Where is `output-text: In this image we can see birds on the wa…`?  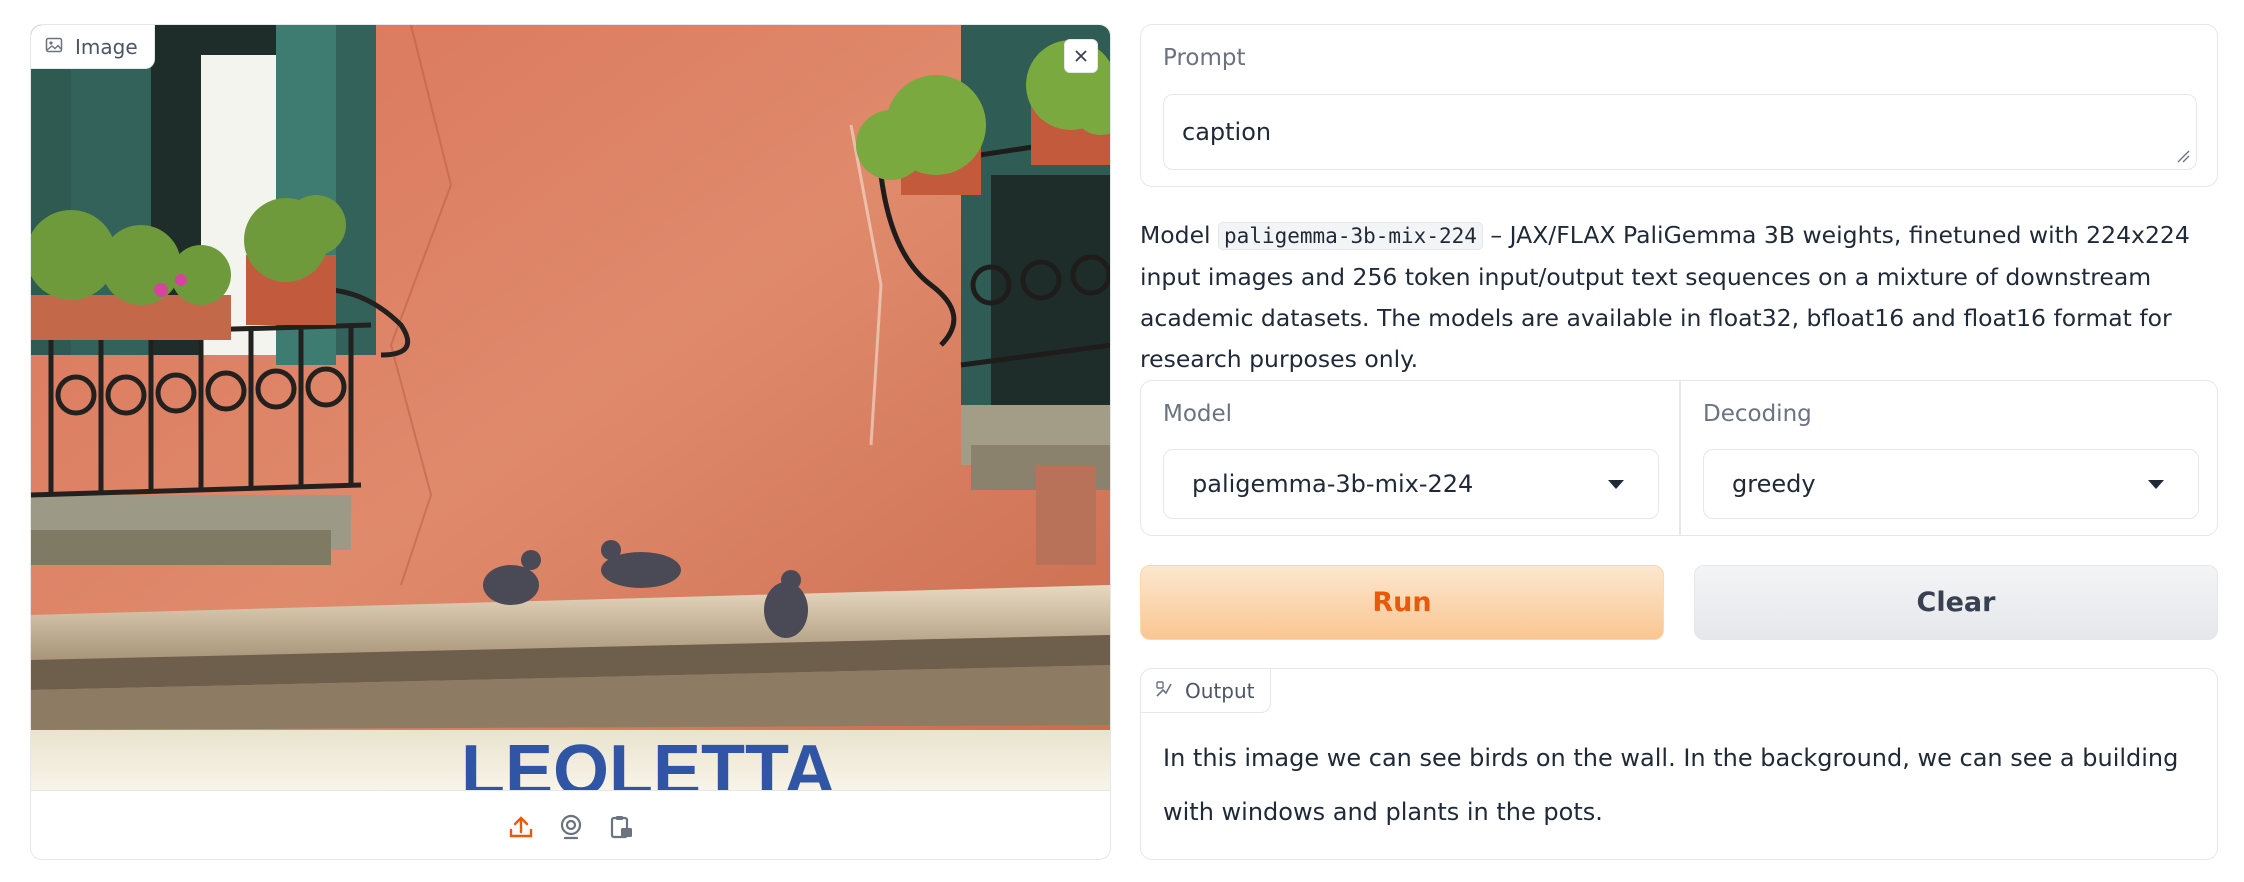 output-text: In this image we can see birds on the wa… is located at coordinates (1671, 785).